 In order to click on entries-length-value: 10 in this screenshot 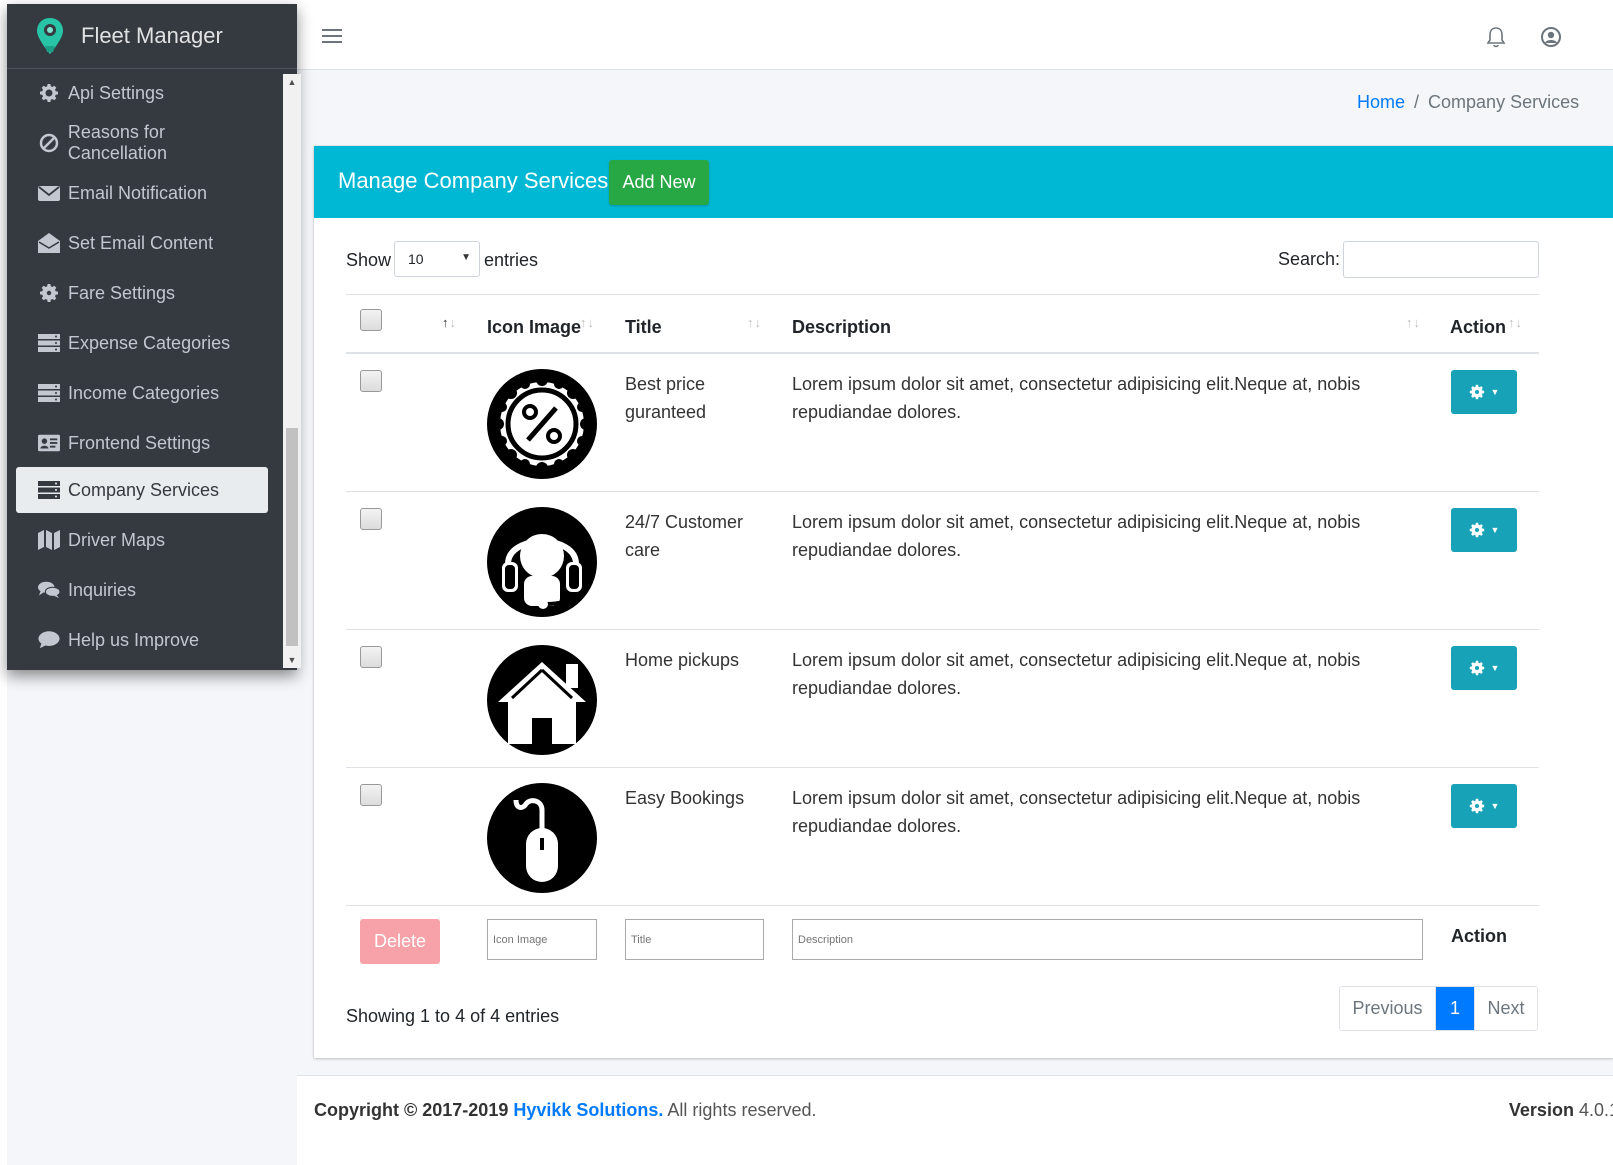, I will do `click(416, 259)`.